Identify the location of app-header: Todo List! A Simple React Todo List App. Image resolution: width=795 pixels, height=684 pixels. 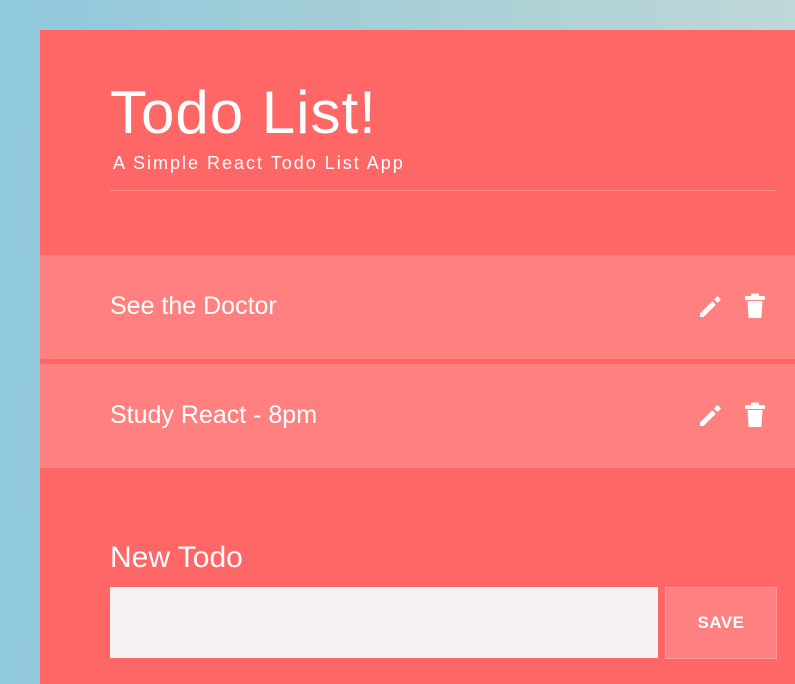
(443, 134).